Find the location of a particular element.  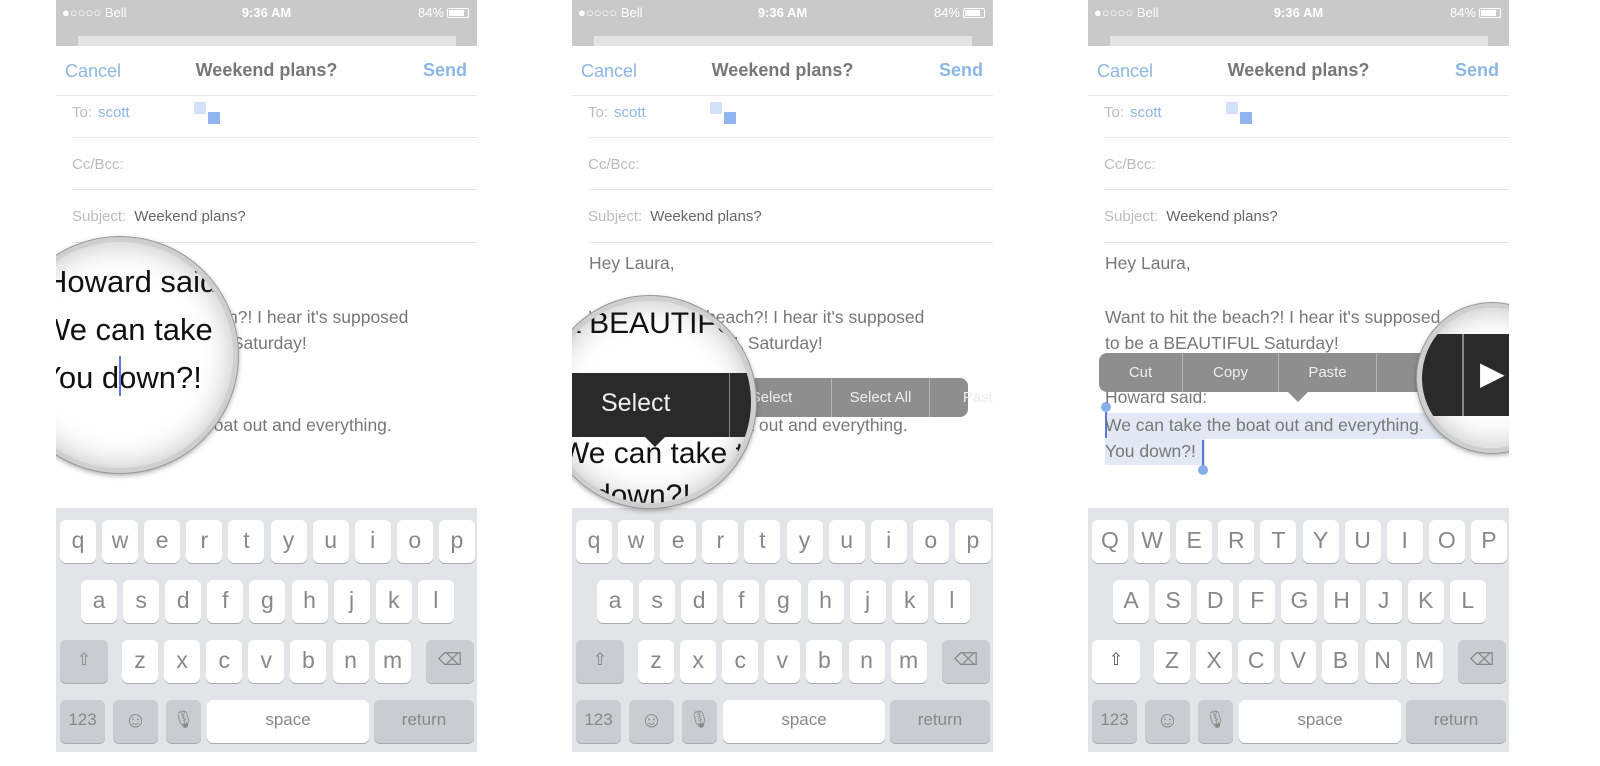

key-N: N is located at coordinates (1382, 661).